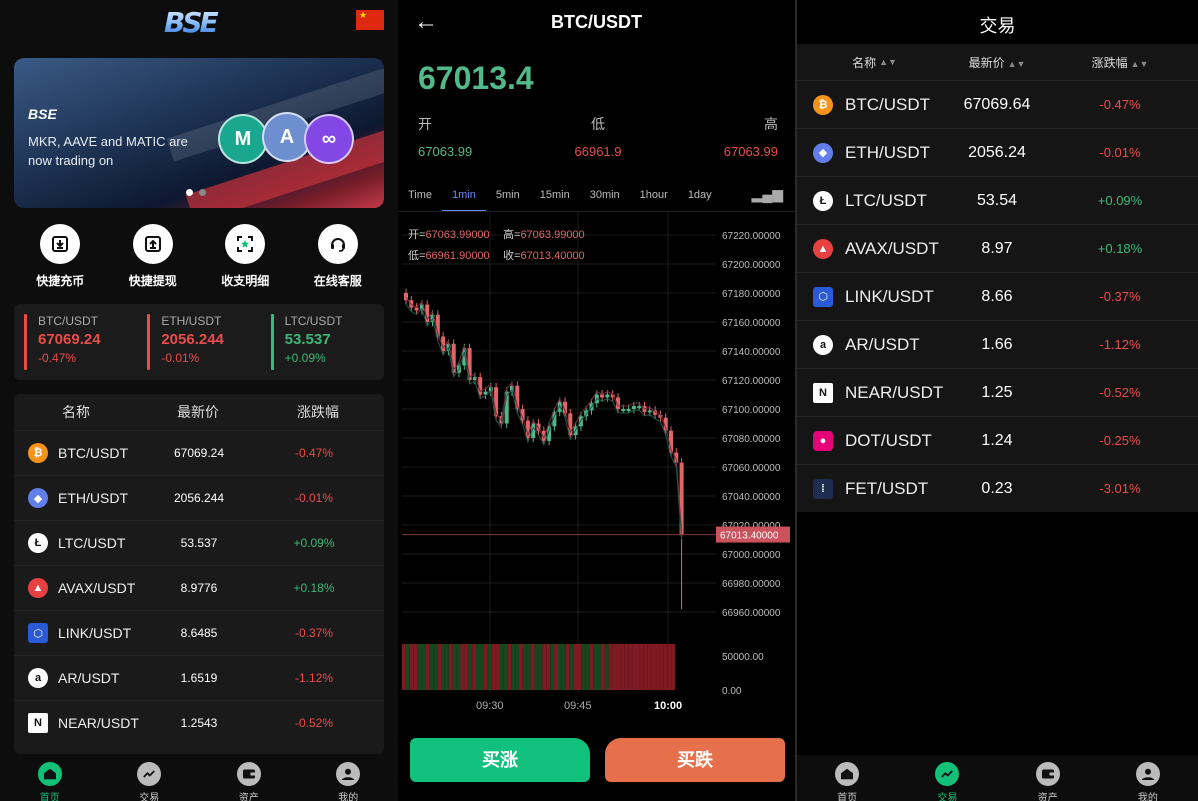 The image size is (1198, 801). Describe the element at coordinates (1120, 62) in the screenshot. I see `sort-change-header: 涨跌幅 ▲▼` at that location.